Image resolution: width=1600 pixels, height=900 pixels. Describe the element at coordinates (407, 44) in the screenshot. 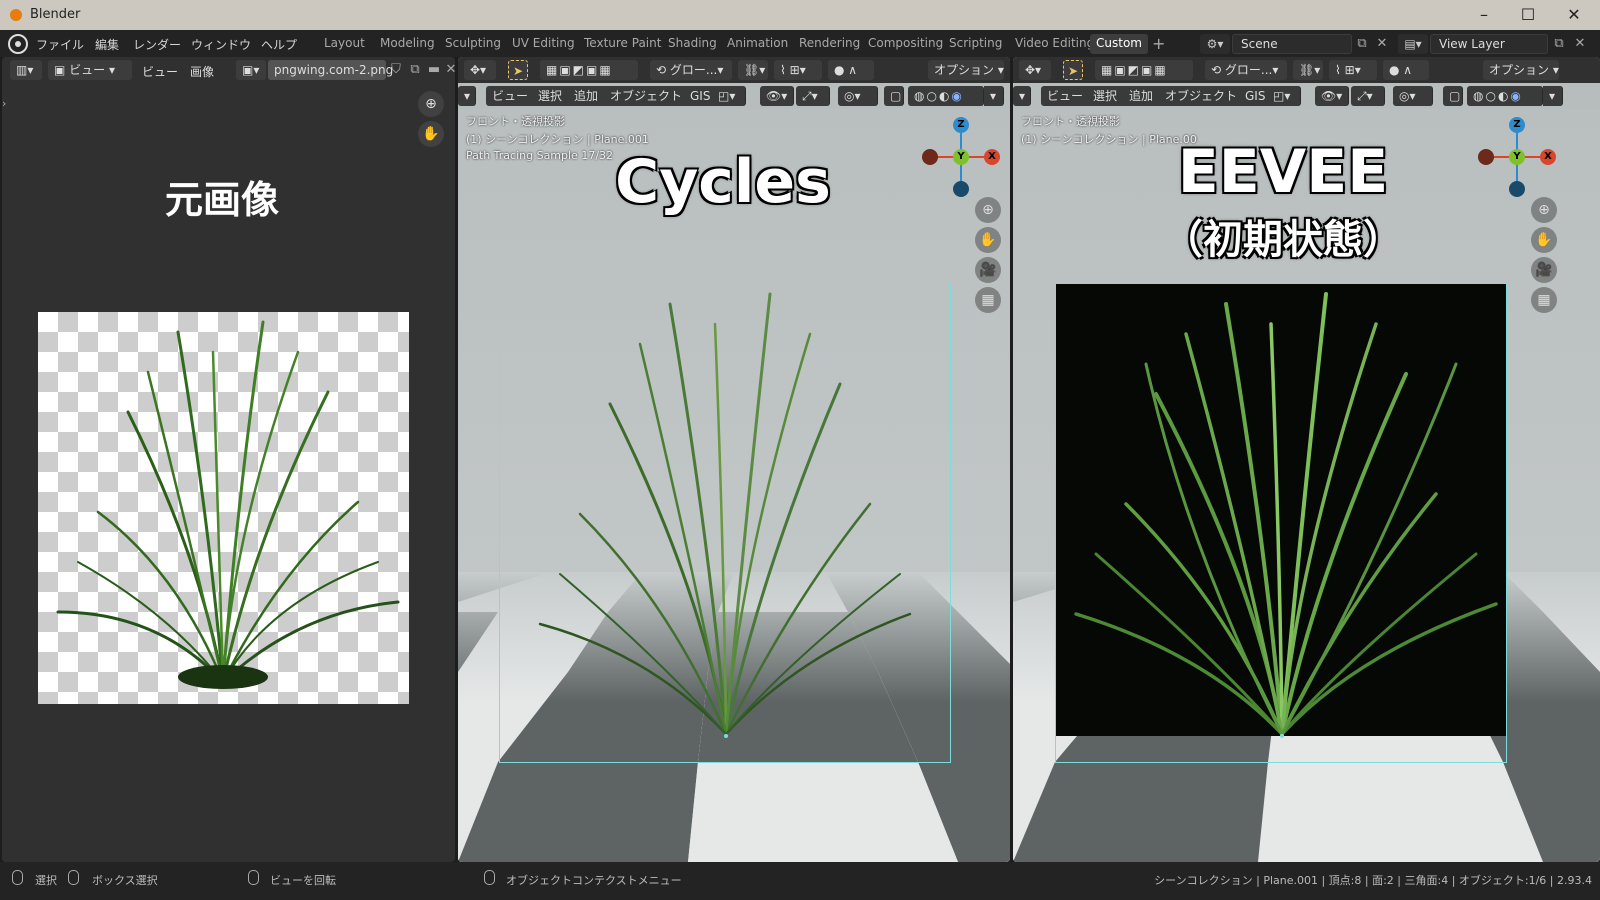

I see `tab-modeling: Modeling` at that location.